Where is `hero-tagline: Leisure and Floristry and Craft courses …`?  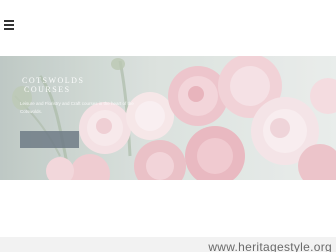 hero-tagline: Leisure and Floristry and Craft courses … is located at coordinates (77, 107).